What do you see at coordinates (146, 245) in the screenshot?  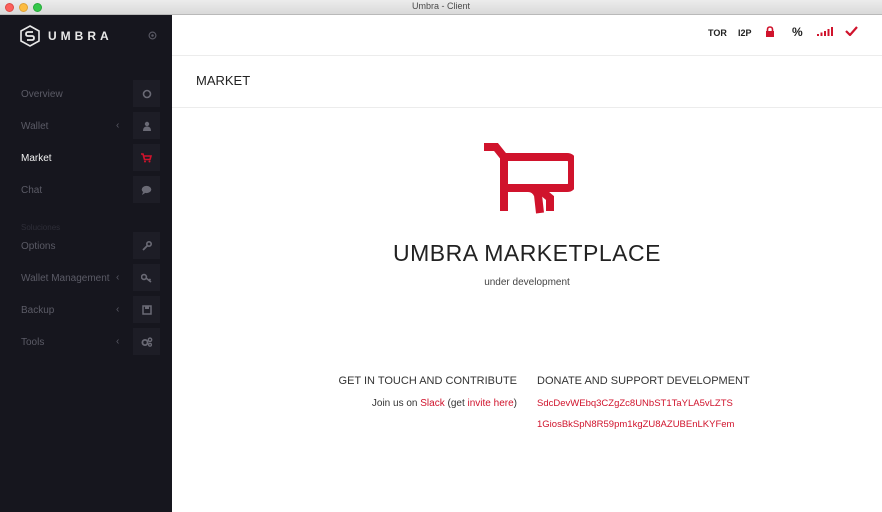 I see `wrench-icon` at bounding box center [146, 245].